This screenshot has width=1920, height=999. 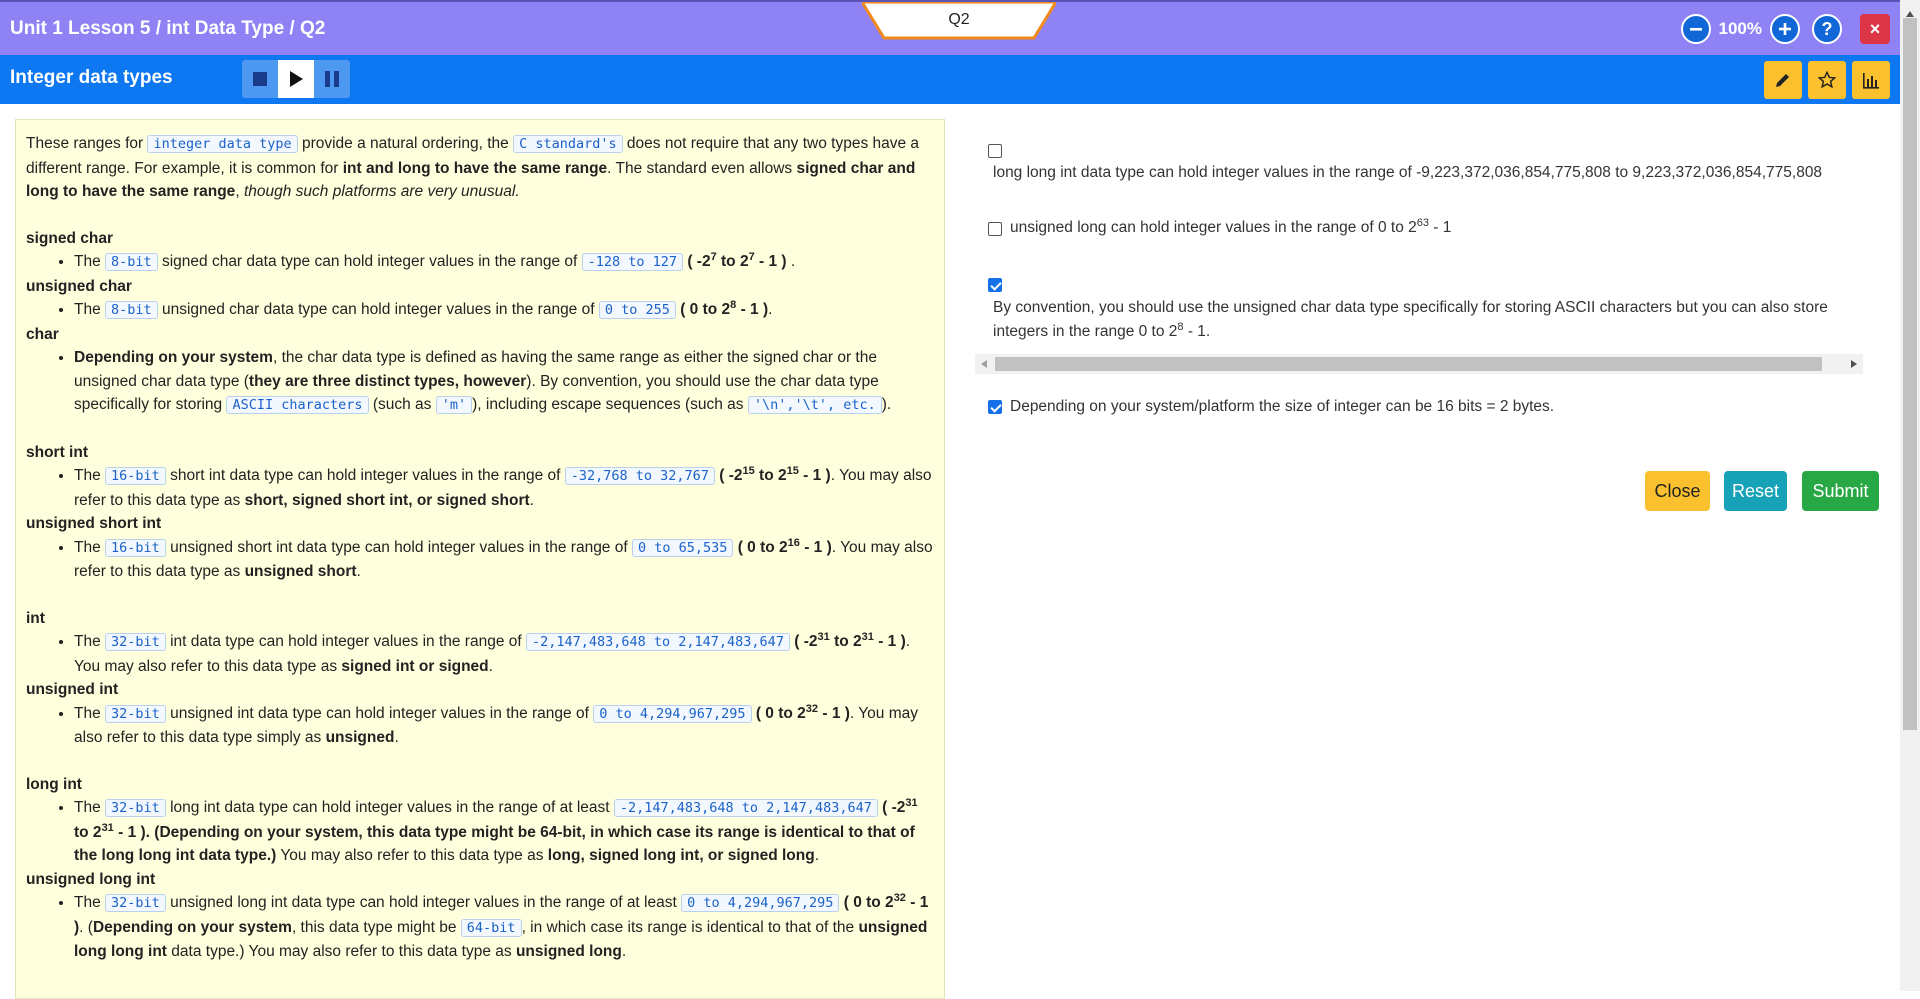 I want to click on pause-icon, so click(x=332, y=79).